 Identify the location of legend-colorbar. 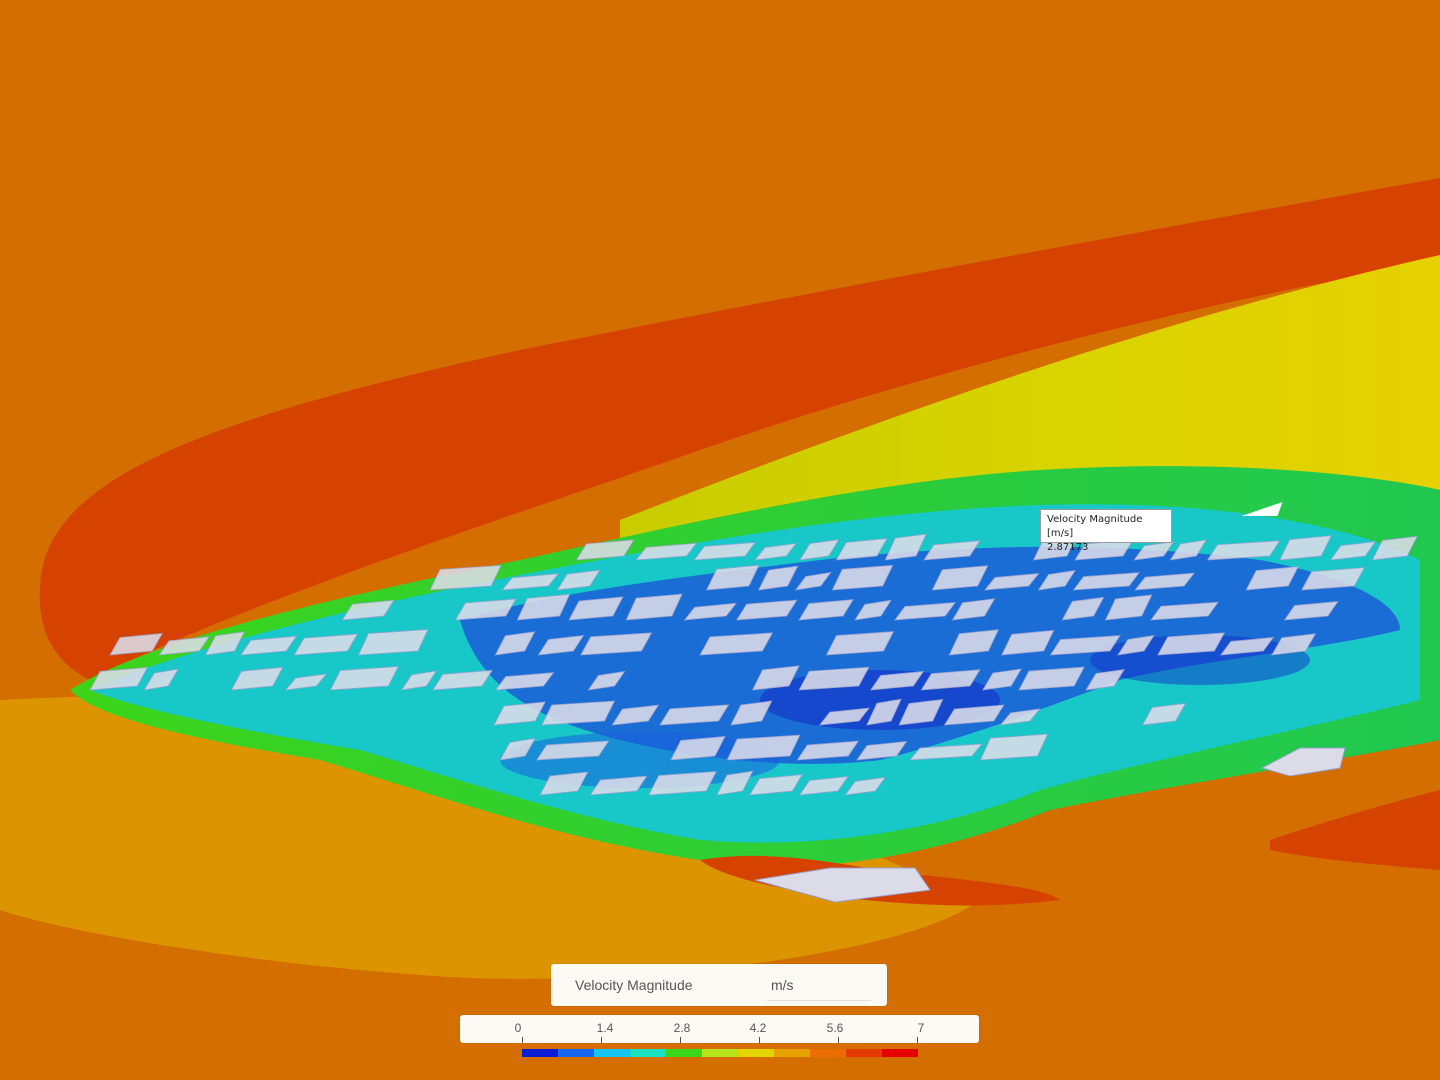
(720, 1053).